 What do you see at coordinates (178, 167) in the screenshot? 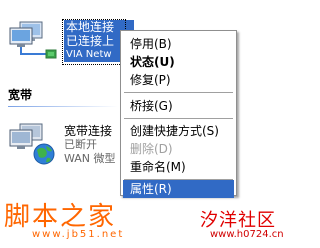
I see `menu-item-rename: 重命名(M)` at bounding box center [178, 167].